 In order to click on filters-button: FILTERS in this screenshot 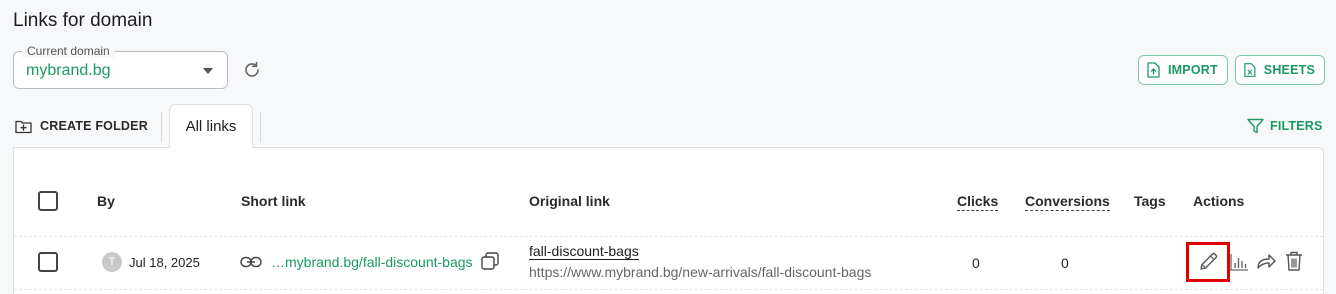, I will do `click(1285, 126)`.